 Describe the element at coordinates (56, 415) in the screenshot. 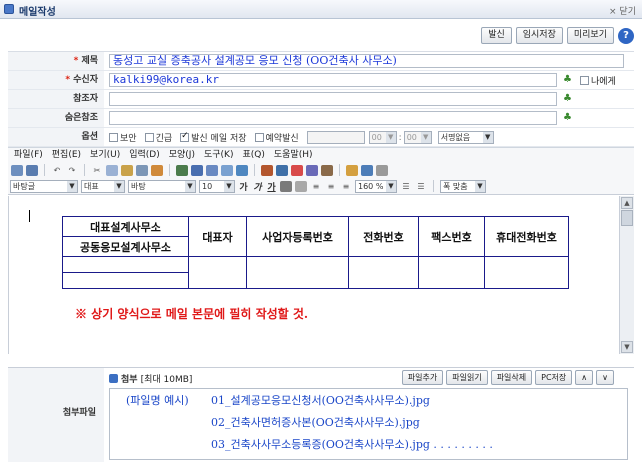

I see `attachment-label: 첨부파일` at that location.